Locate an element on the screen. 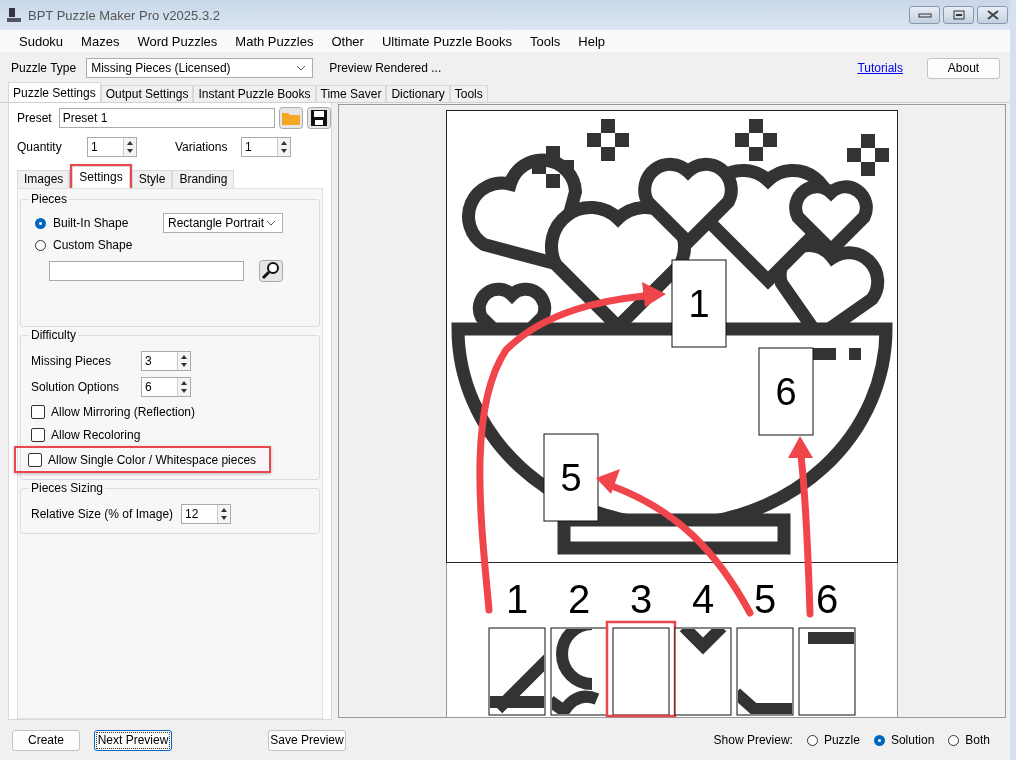 The height and width of the screenshot is (760, 1016). radio-button: Solution is located at coordinates (904, 740).